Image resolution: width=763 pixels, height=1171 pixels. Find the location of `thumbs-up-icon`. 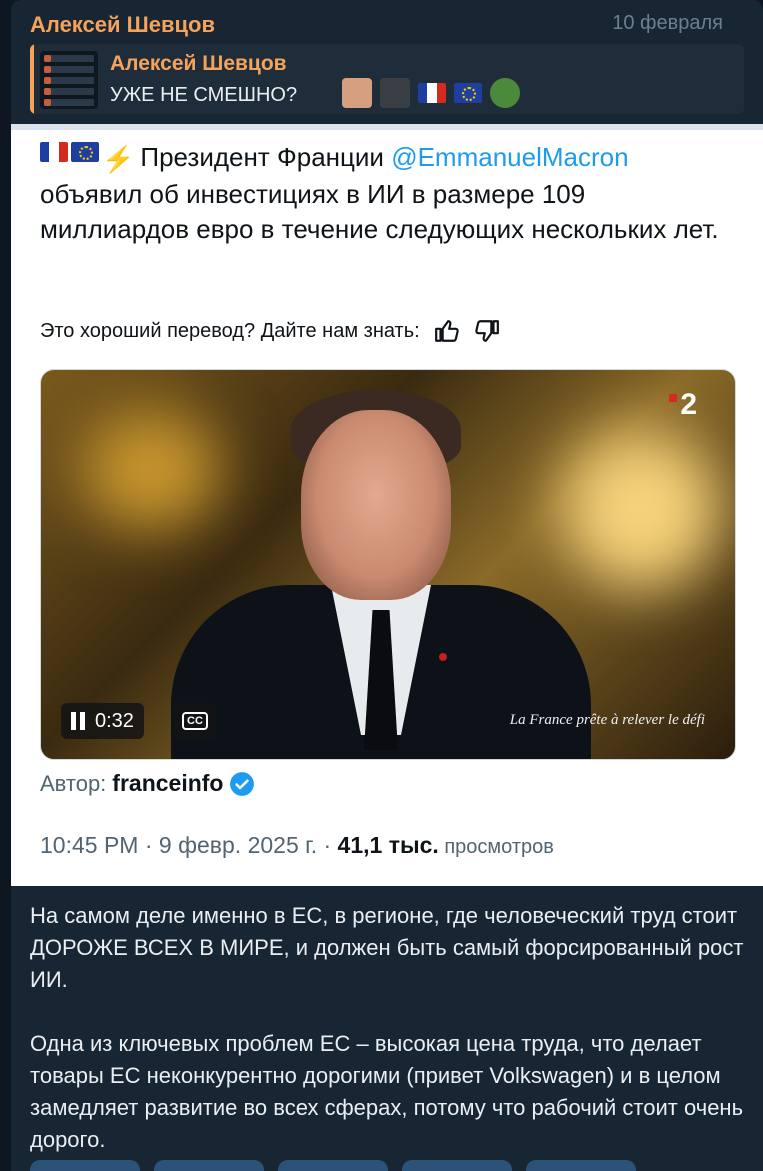

thumbs-up-icon is located at coordinates (447, 331).